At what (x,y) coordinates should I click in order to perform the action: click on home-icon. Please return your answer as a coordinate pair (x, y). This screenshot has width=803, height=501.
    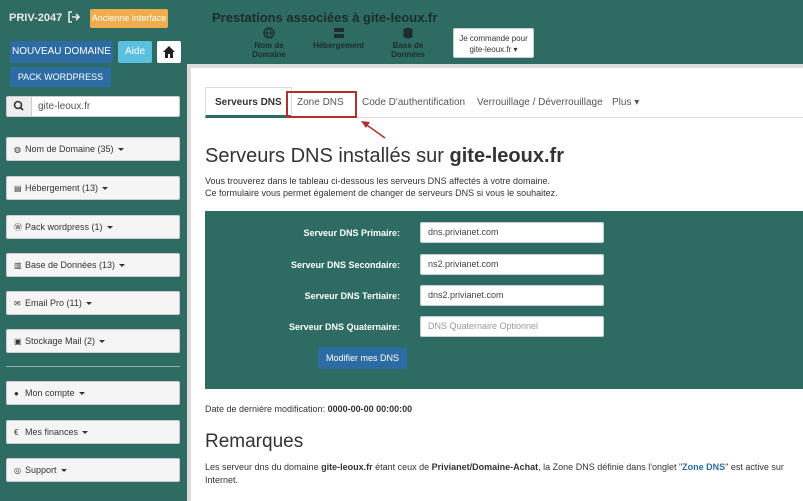
    Looking at the image, I should click on (169, 52).